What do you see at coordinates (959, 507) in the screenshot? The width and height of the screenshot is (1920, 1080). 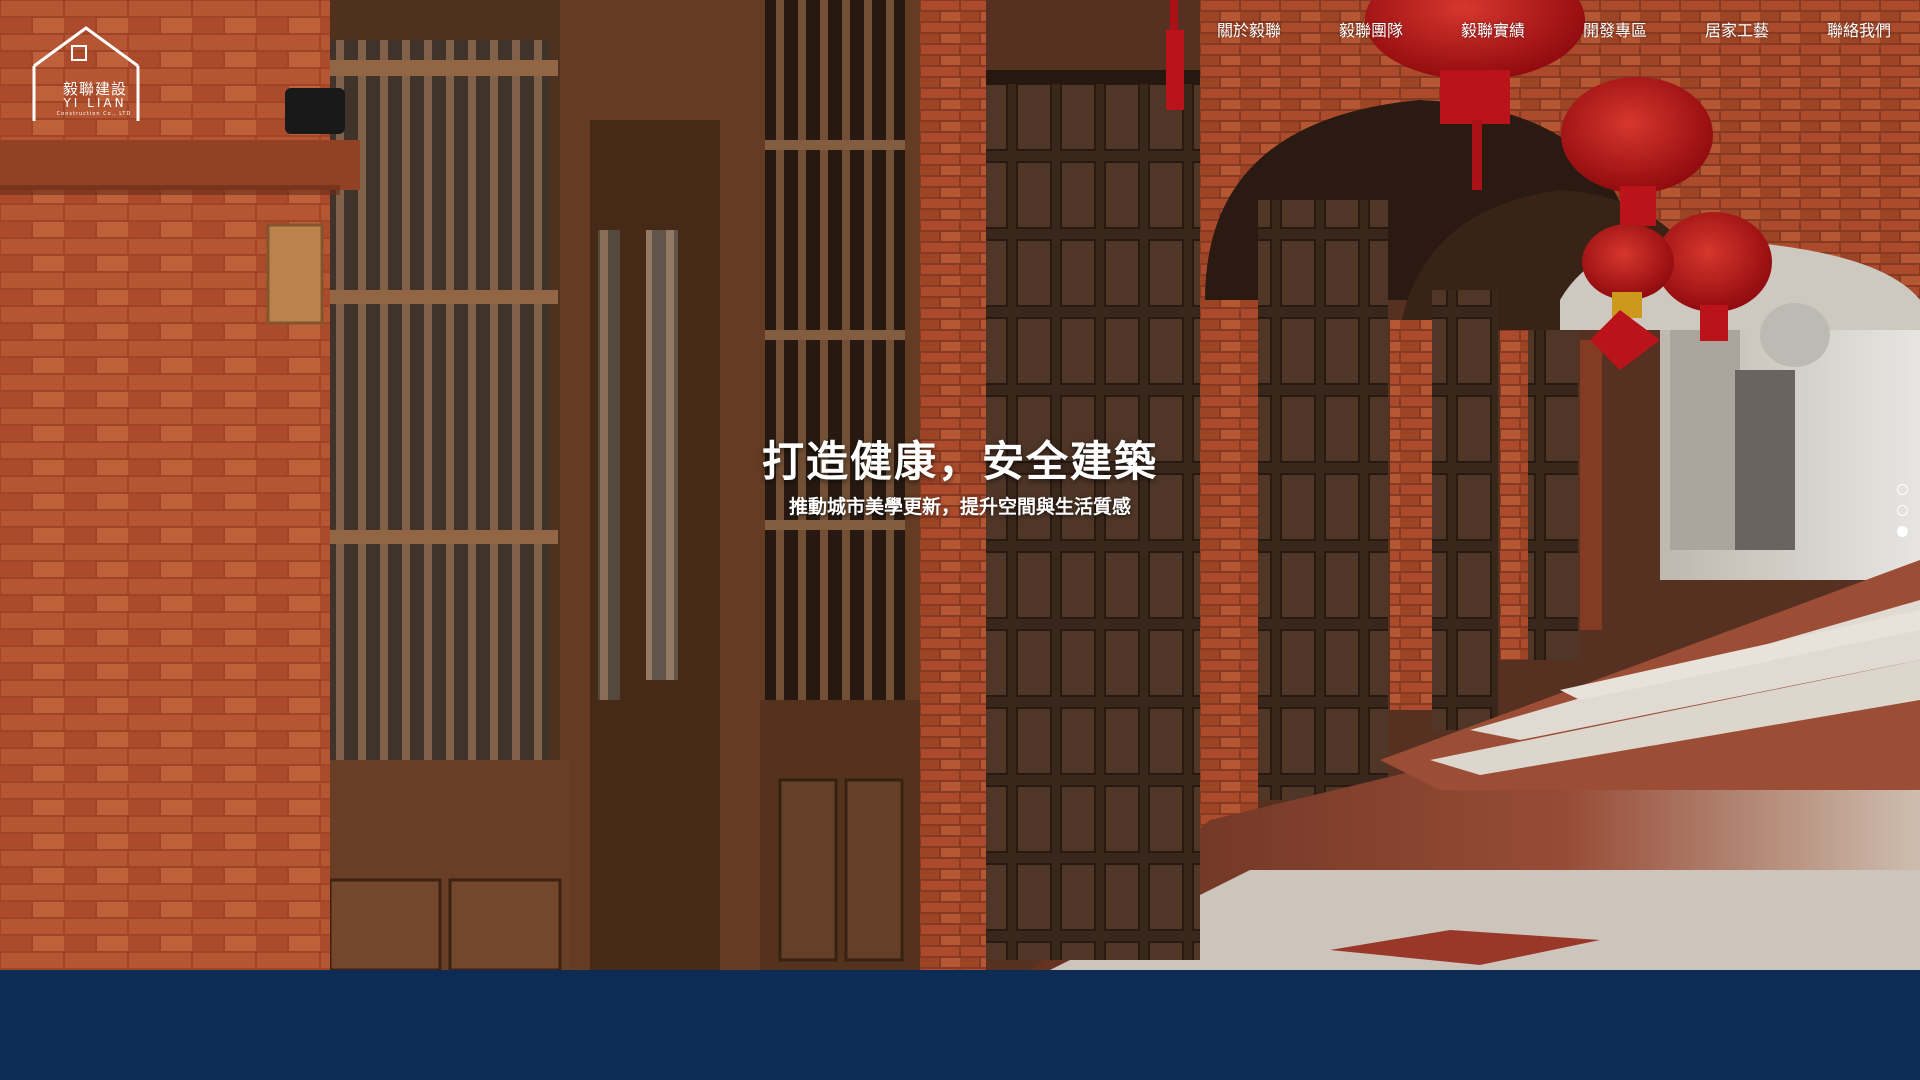 I see `hero-subtitle: 推動城市美學更新，提升空間與生活質感` at bounding box center [959, 507].